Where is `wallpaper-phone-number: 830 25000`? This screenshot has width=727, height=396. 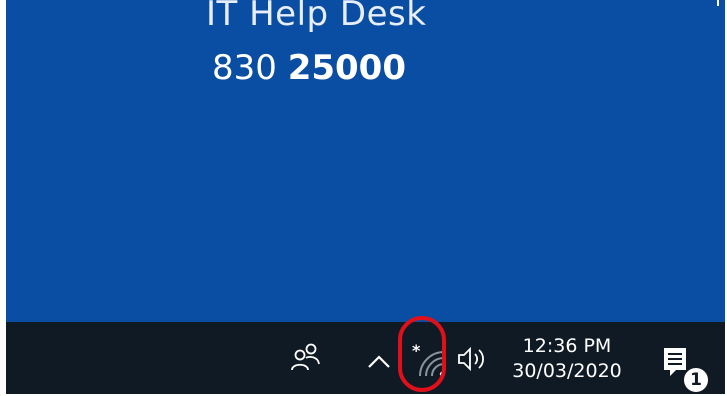
wallpaper-phone-number: 830 25000 is located at coordinates (309, 68).